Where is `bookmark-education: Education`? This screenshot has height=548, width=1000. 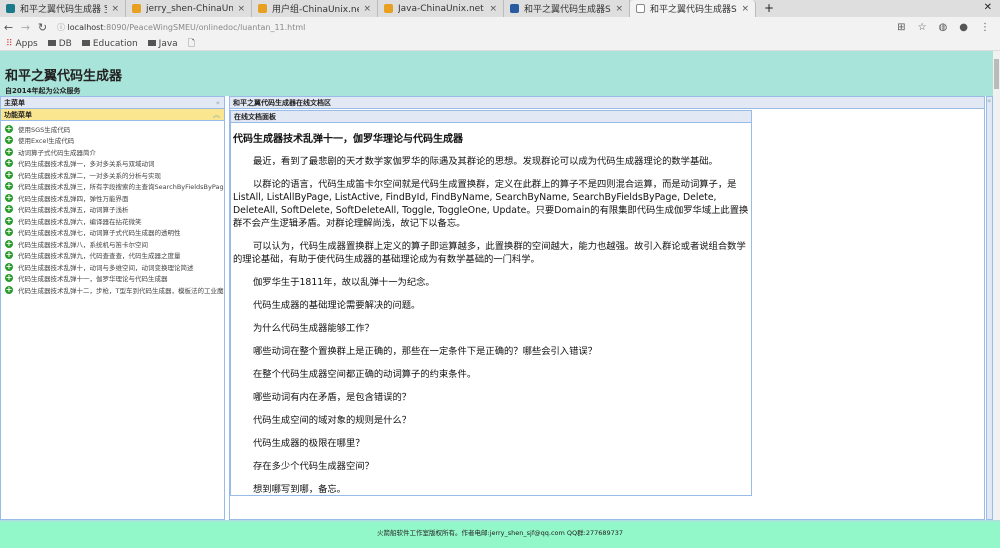 bookmark-education: Education is located at coordinates (109, 43).